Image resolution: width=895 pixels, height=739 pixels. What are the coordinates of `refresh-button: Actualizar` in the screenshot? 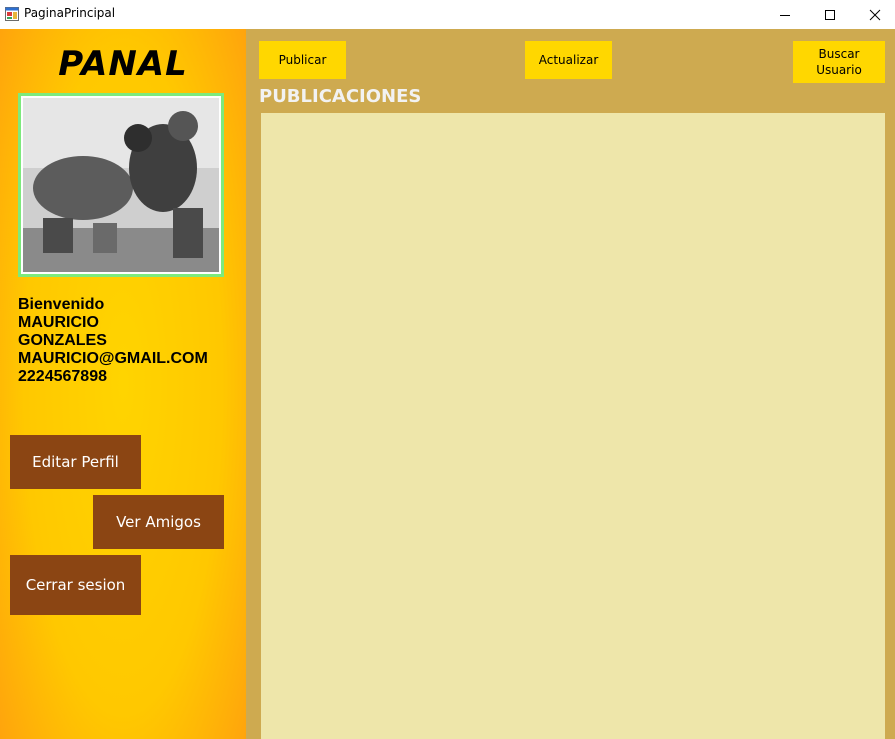 It's located at (568, 60).